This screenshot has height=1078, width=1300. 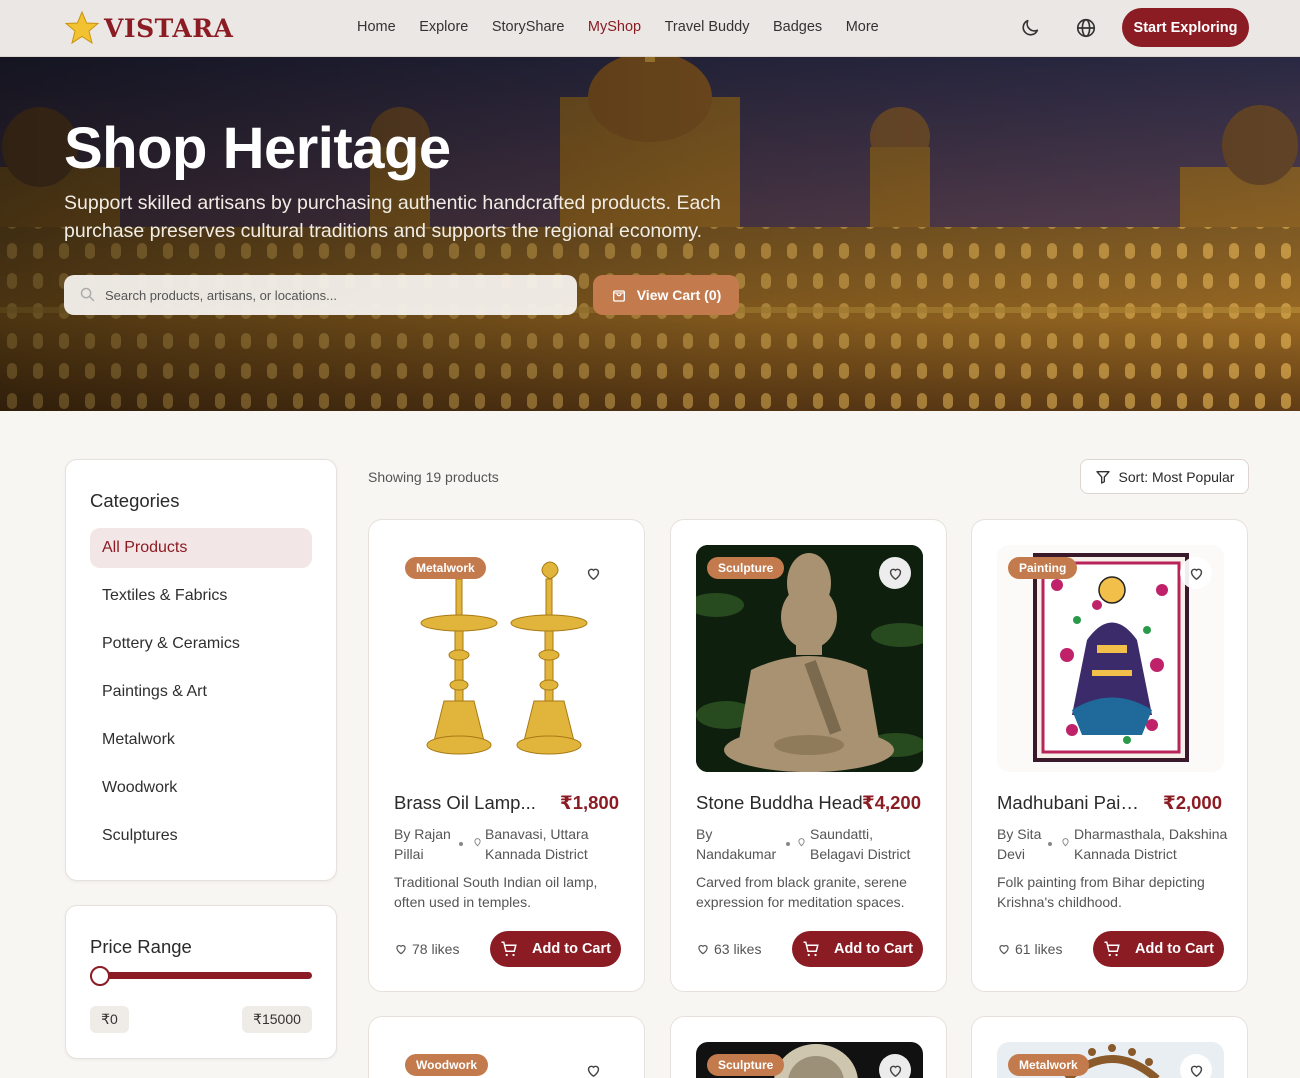 I want to click on sort-dropdown: Sort: Most Popular, so click(x=1164, y=476).